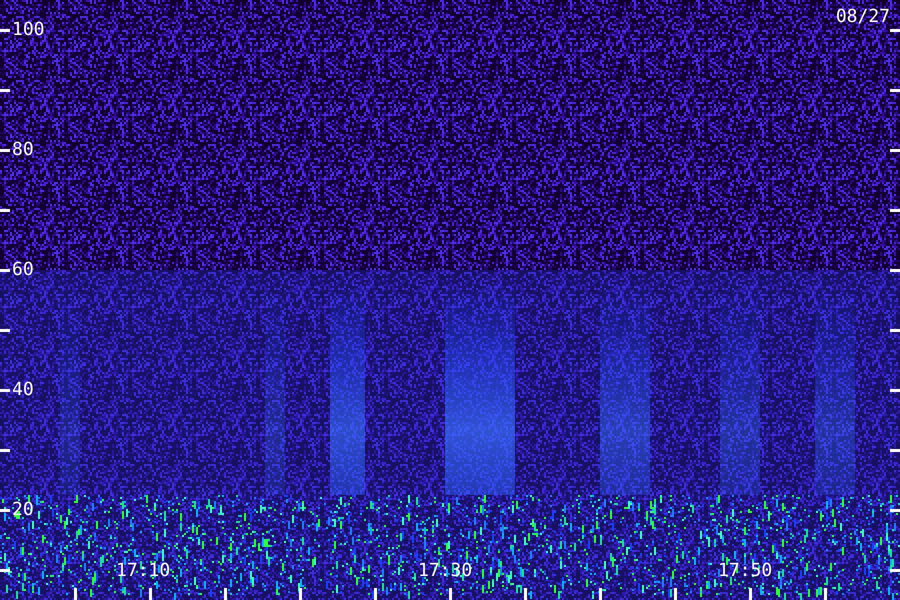 Image resolution: width=900 pixels, height=600 pixels. I want to click on axis-label: 20, so click(23, 510).